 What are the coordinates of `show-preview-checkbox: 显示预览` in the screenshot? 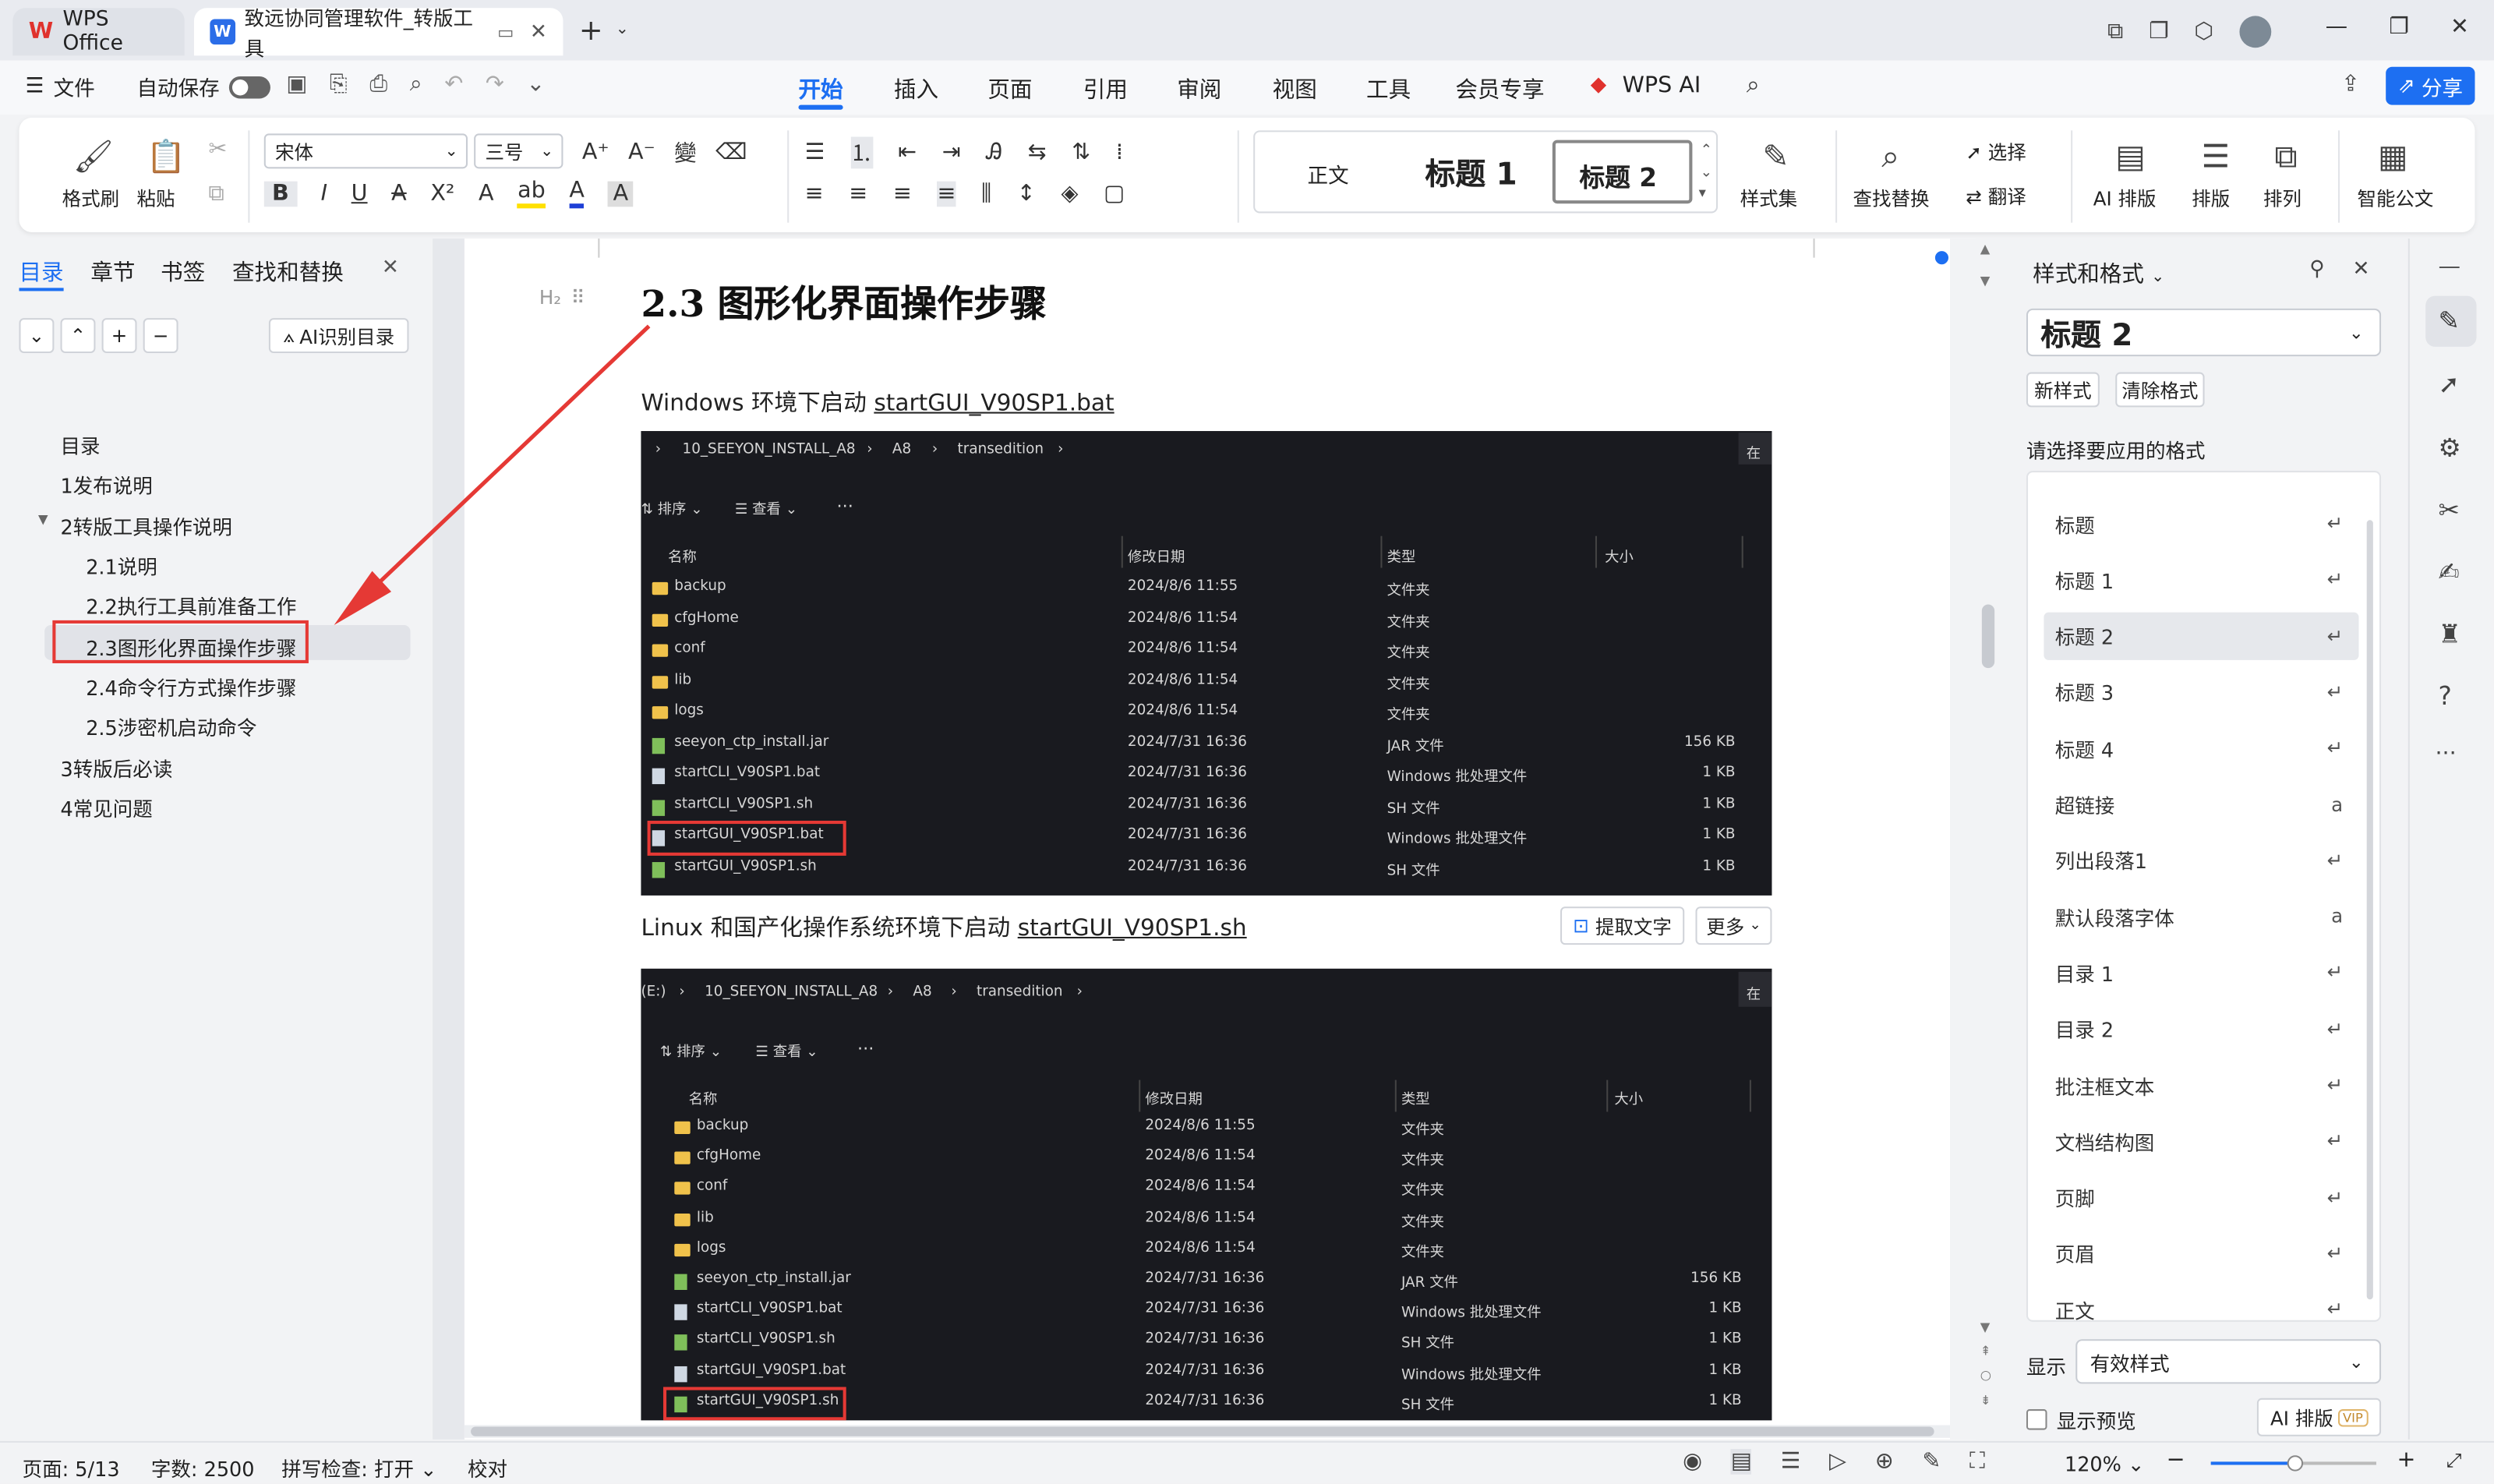 It's located at (2081, 1419).